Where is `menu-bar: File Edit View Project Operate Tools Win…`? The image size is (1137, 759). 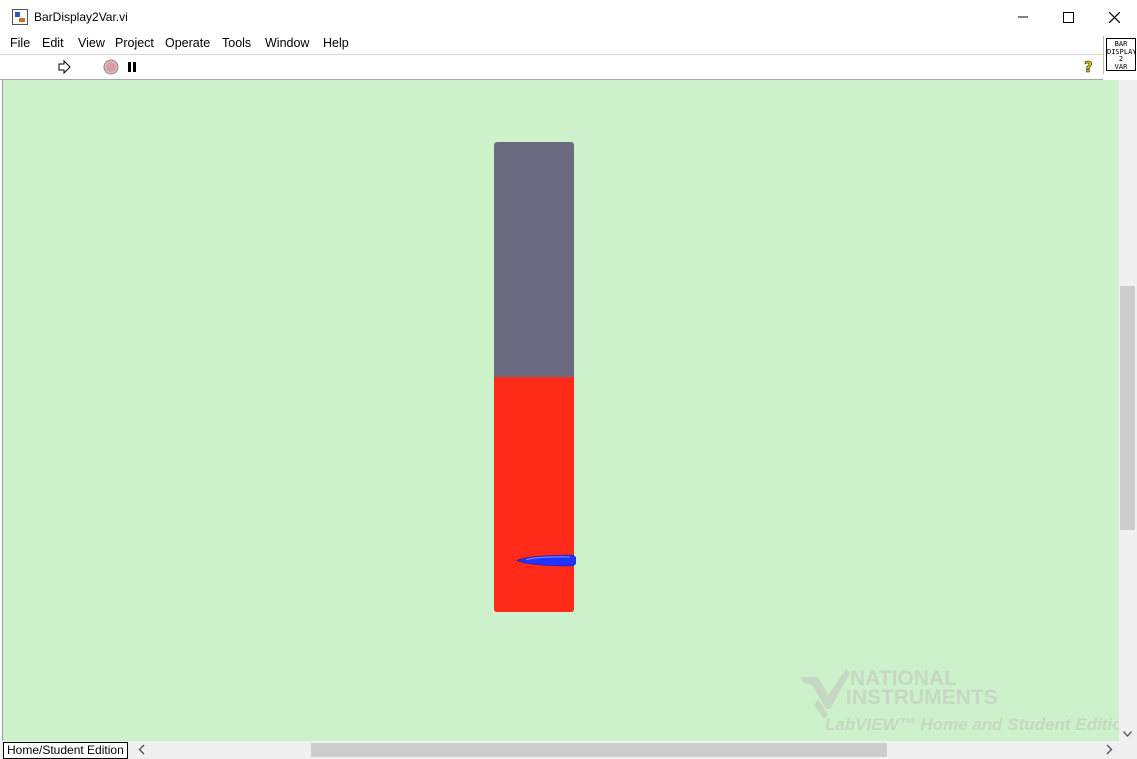
menu-bar: File Edit View Project Operate Tools Win… is located at coordinates (568, 44).